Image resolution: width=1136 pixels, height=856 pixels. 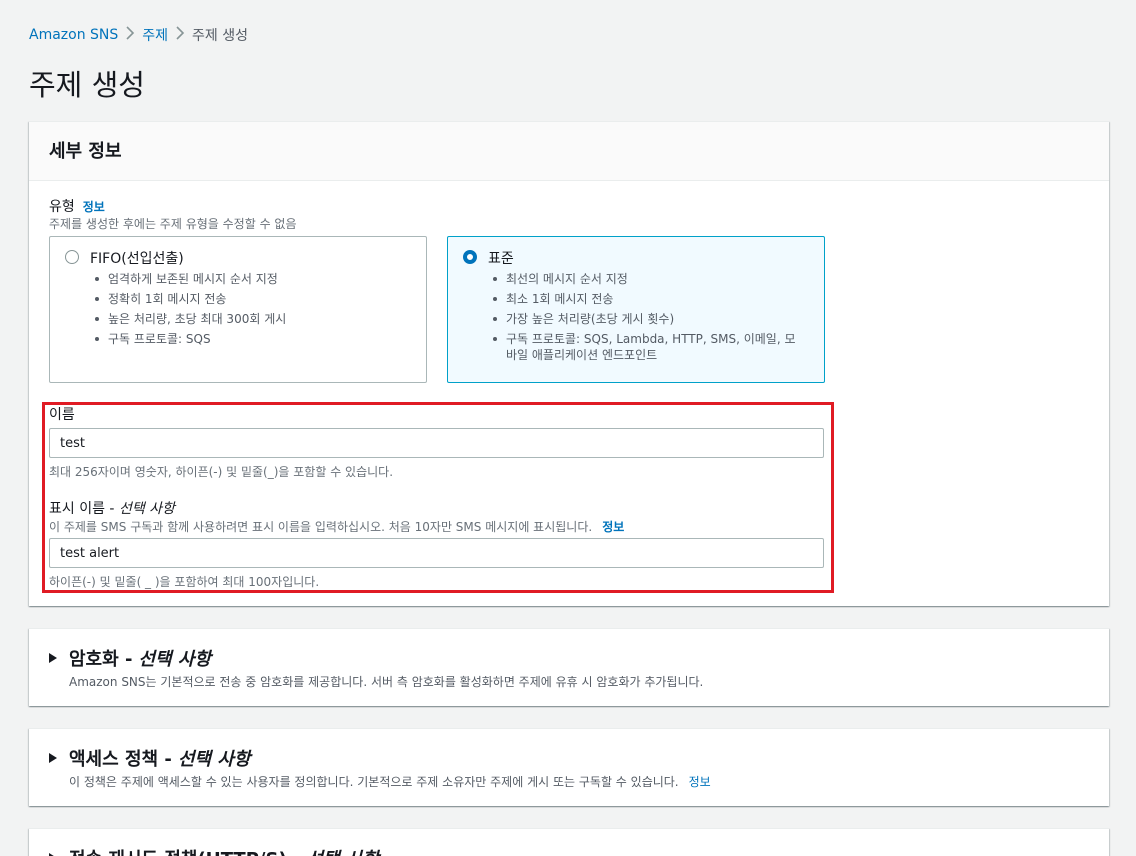 I want to click on list-item: 높은 처리량, 초당 최대 300회 게시, so click(x=251, y=319).